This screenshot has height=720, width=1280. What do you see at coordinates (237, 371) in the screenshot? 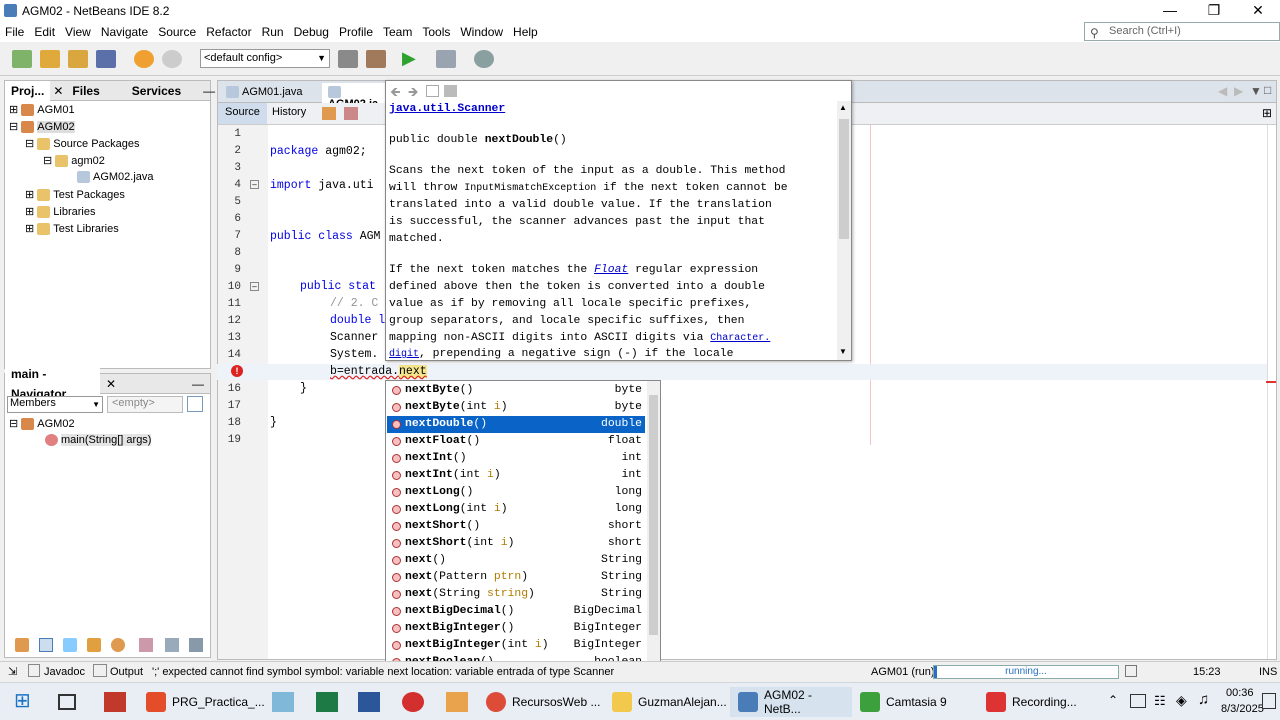
I see `error-icon: !` at bounding box center [237, 371].